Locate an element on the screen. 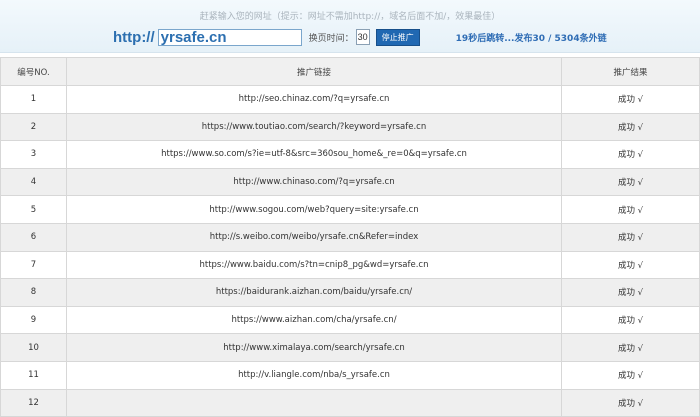 This screenshot has width=700, height=417. stop-promotion-button: 停止推广 is located at coordinates (397, 37).